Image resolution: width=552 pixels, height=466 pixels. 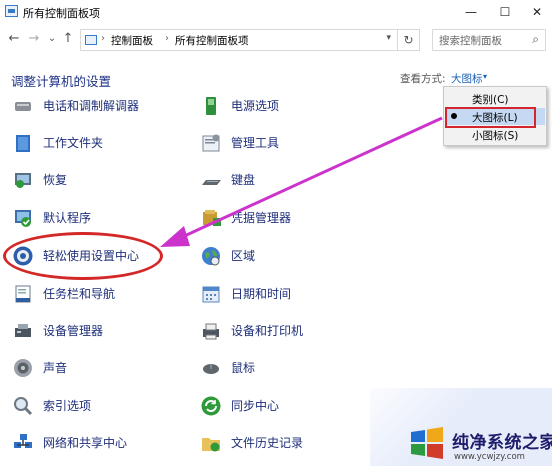 I want to click on watermark-title: 纯净系统之家, so click(x=502, y=443).